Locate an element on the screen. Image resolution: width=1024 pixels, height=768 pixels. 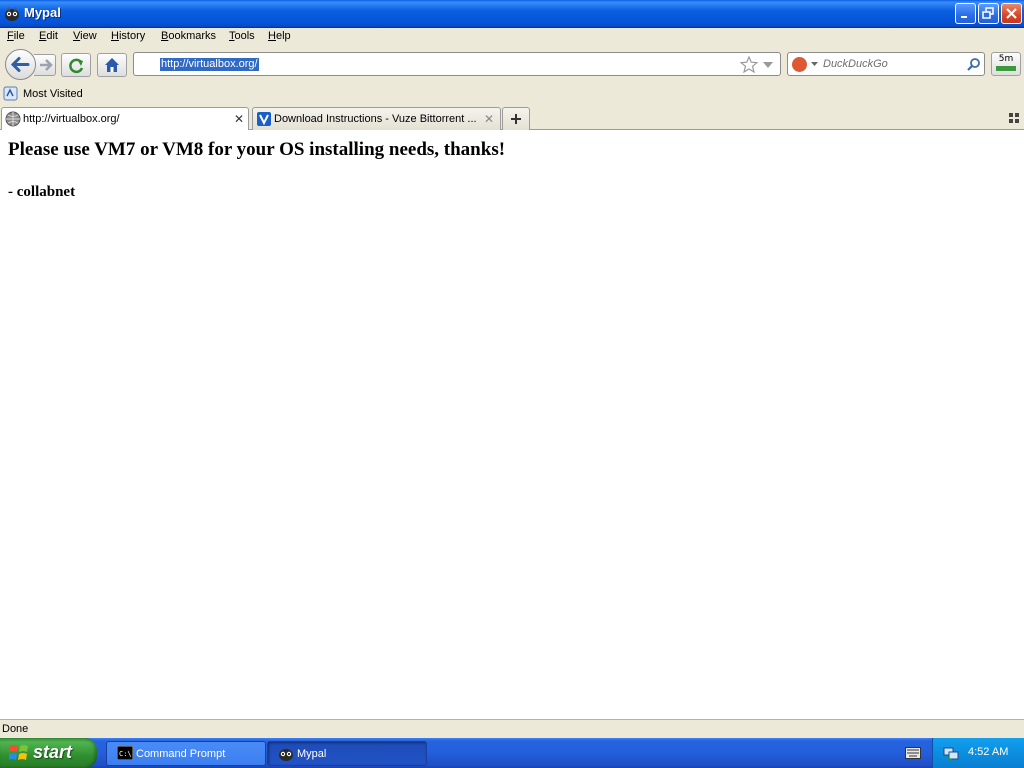
restore-button is located at coordinates (988, 13).